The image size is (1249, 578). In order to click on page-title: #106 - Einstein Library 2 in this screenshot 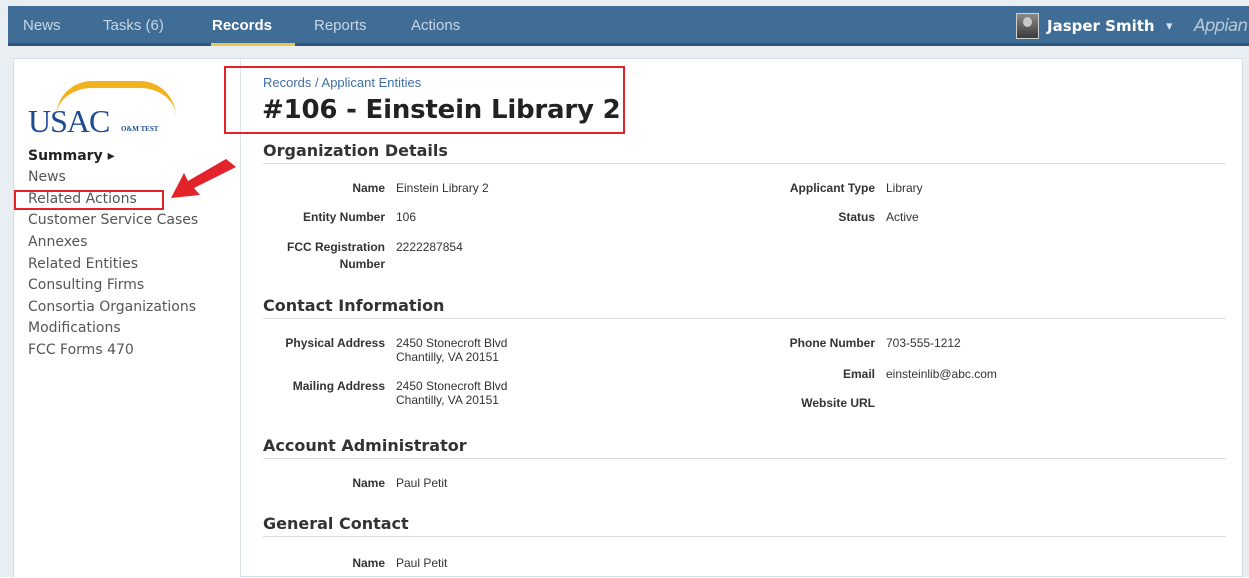, I will do `click(441, 110)`.